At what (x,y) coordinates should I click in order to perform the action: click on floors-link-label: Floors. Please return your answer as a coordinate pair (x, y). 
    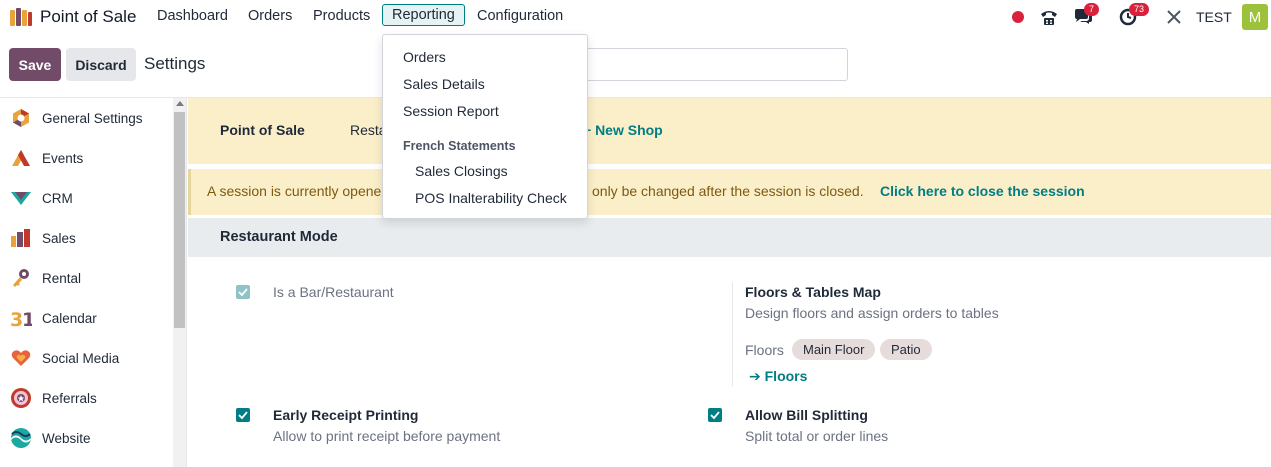
    Looking at the image, I should click on (786, 376).